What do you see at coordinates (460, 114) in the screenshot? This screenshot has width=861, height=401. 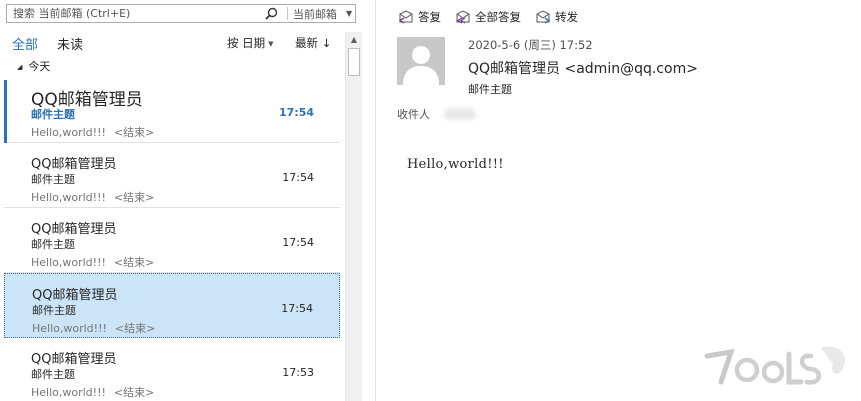 I see `recipient-redacted` at bounding box center [460, 114].